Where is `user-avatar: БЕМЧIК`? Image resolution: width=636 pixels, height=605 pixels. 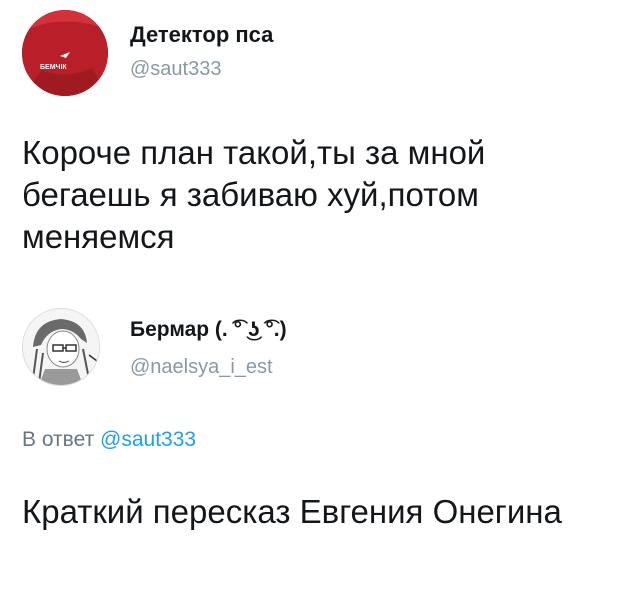 user-avatar: БЕМЧIК is located at coordinates (65, 53).